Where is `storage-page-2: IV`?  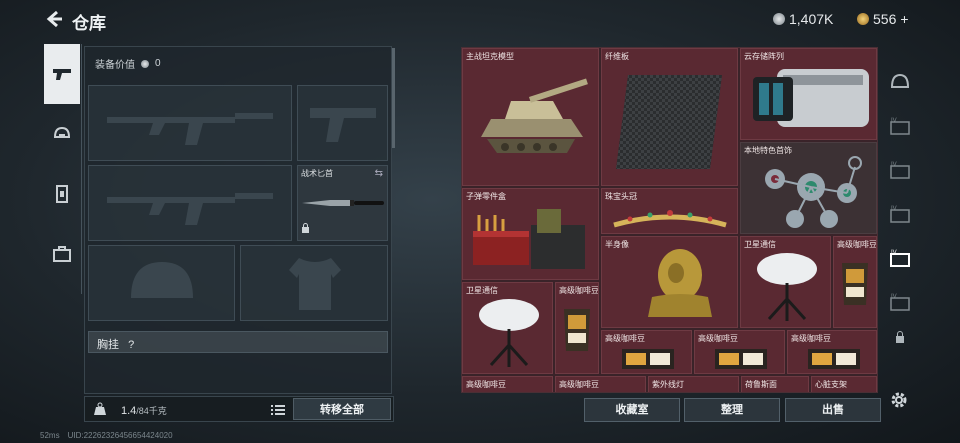
storage-page-2: IV is located at coordinates (900, 126).